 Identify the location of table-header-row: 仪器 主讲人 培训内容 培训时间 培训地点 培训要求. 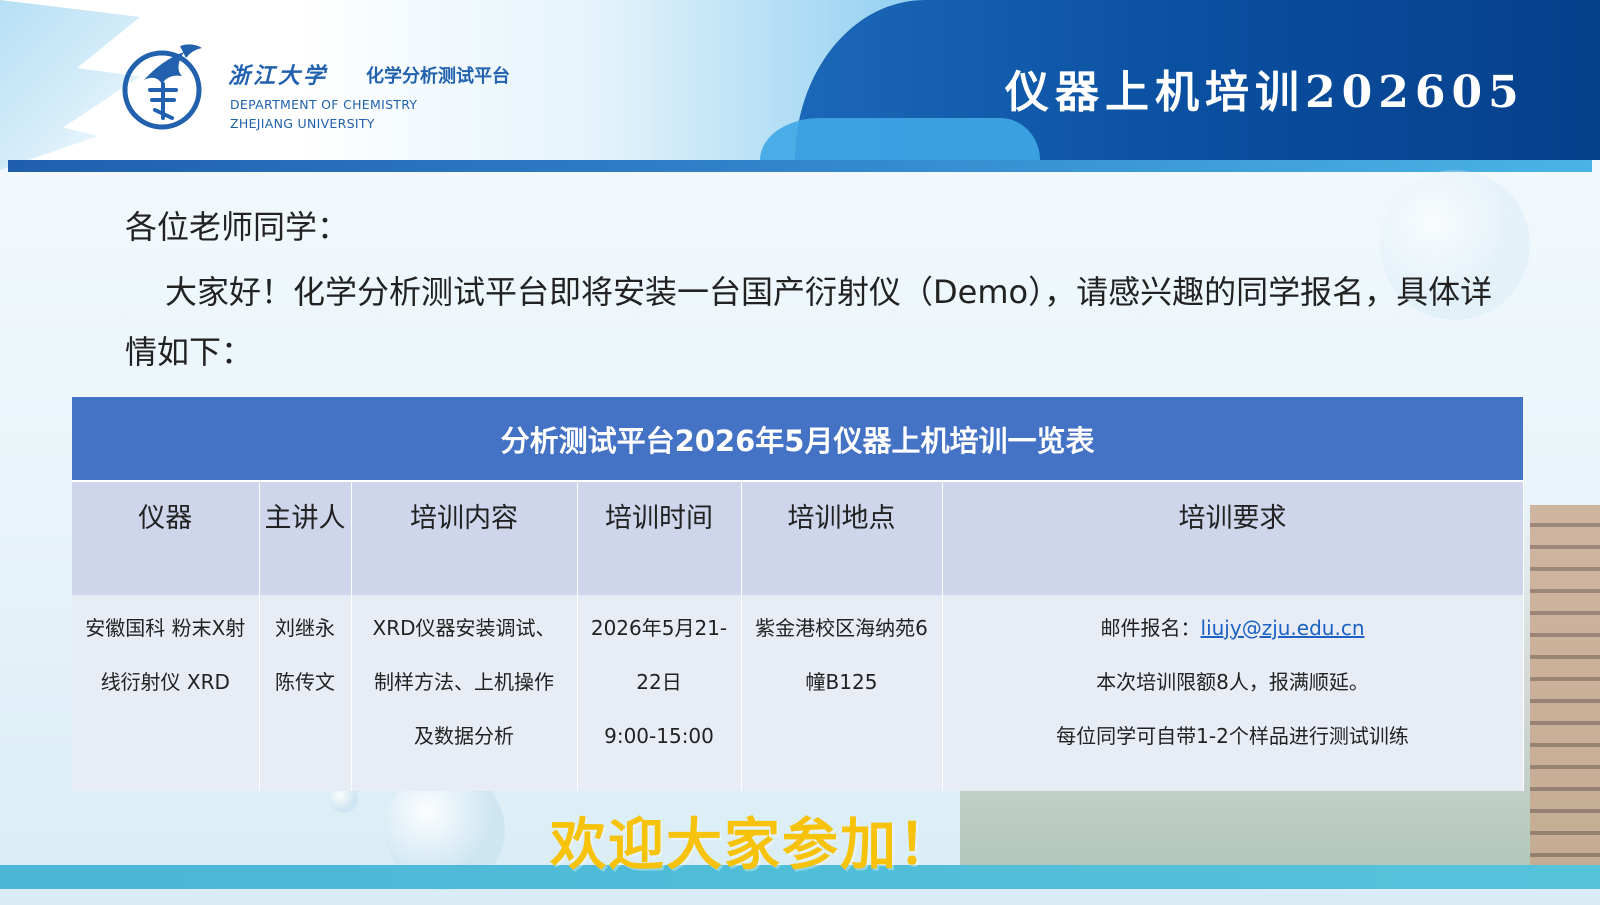
(798, 538).